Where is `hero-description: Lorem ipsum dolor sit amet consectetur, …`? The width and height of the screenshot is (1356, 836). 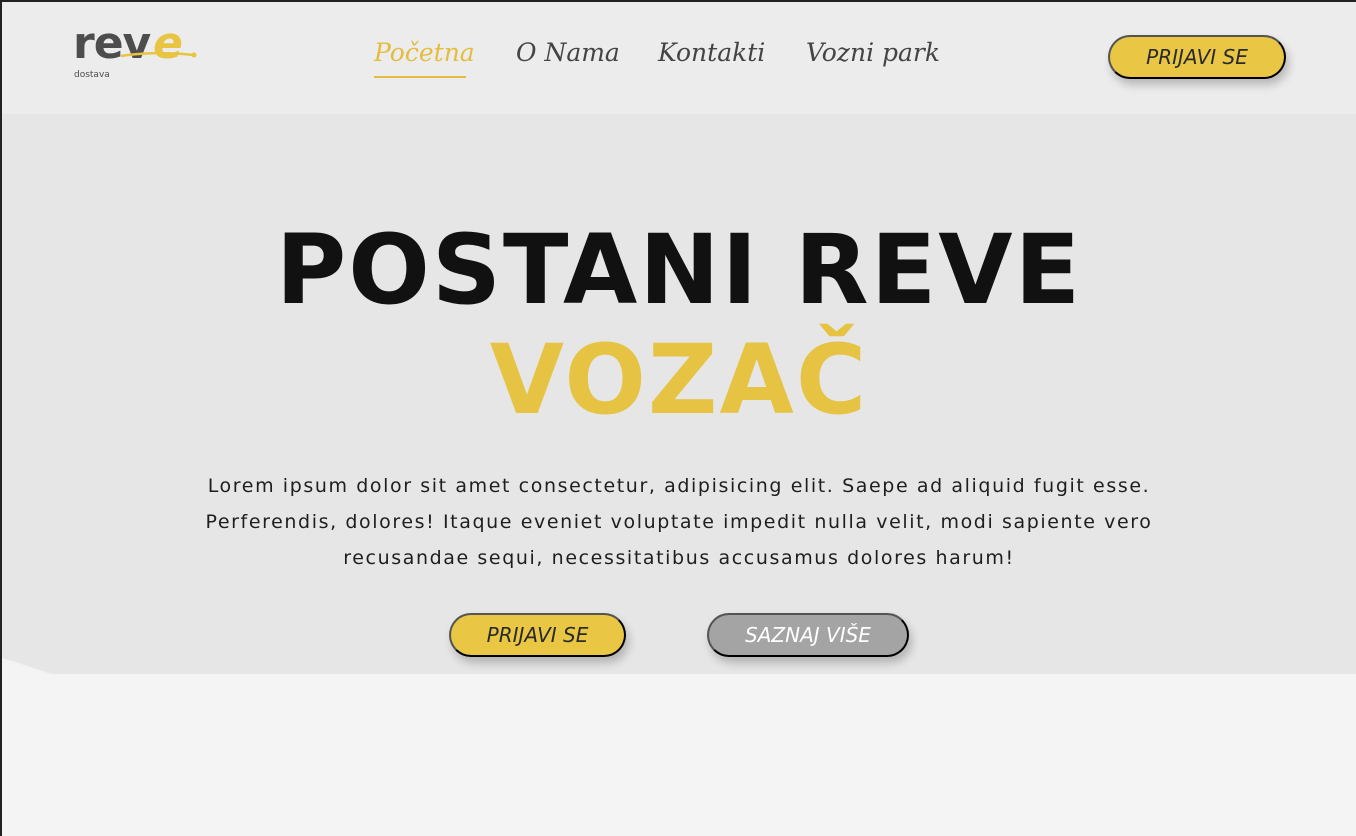 hero-description: Lorem ipsum dolor sit amet consectetur, … is located at coordinates (679, 522).